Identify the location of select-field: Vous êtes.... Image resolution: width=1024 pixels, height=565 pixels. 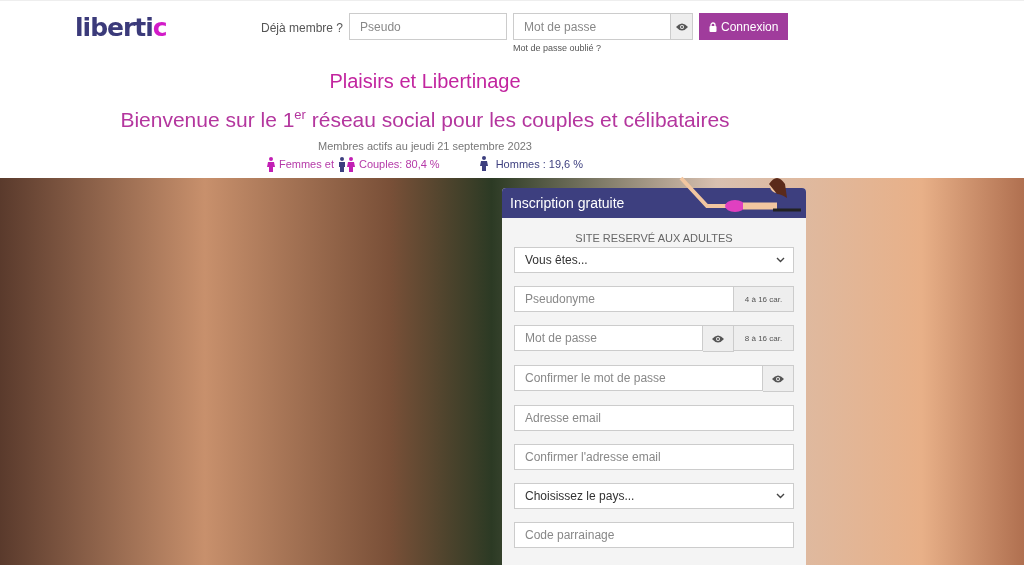
(654, 260).